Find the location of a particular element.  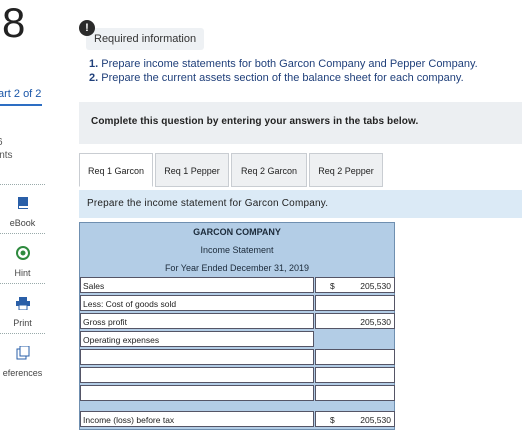

amount-input: 205,530 is located at coordinates (355, 321).